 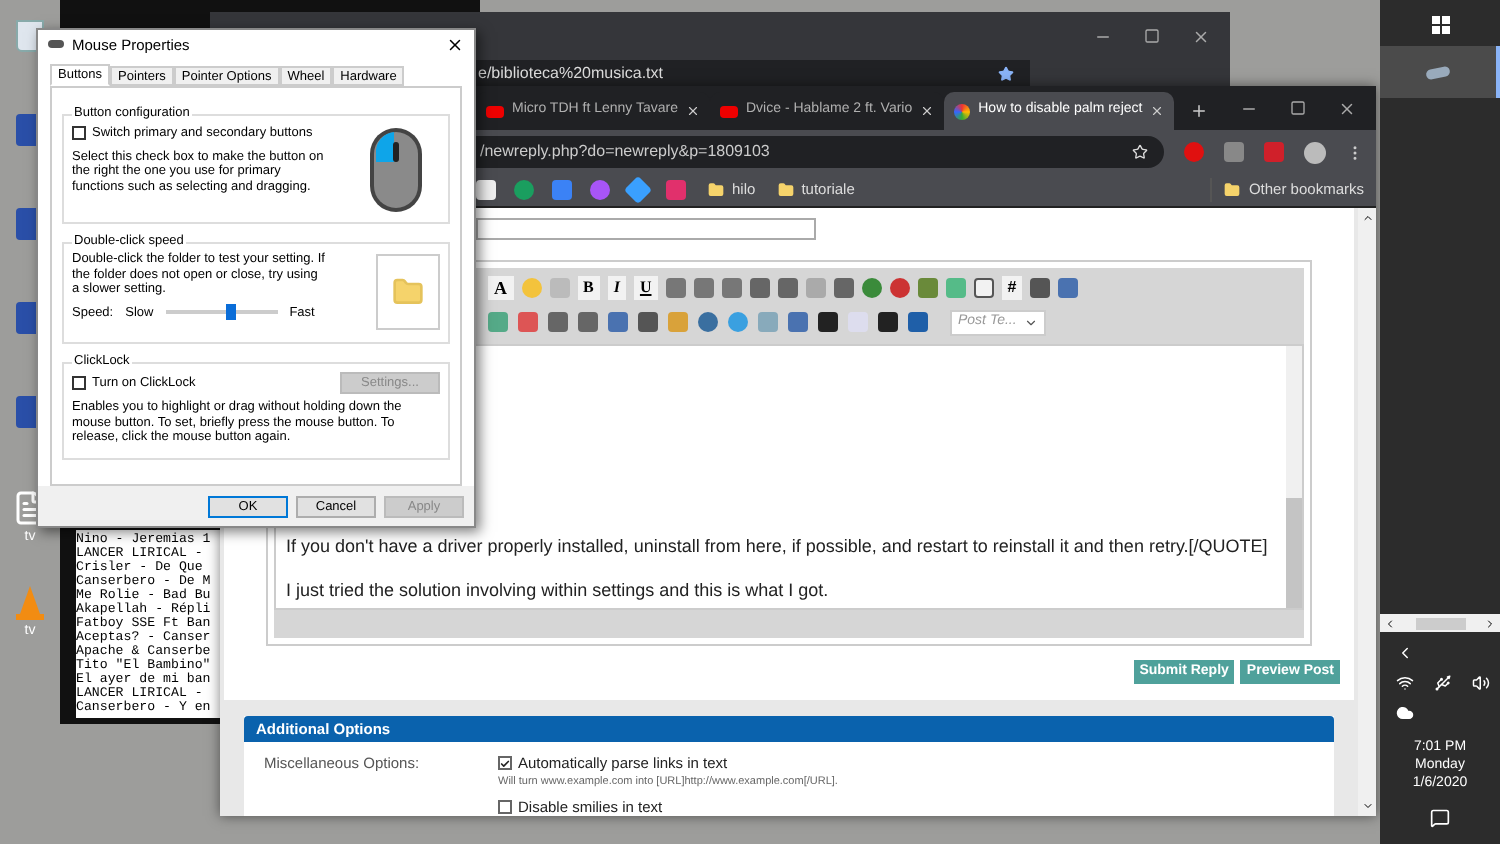 I want to click on notifications-icon, so click(x=1440, y=818).